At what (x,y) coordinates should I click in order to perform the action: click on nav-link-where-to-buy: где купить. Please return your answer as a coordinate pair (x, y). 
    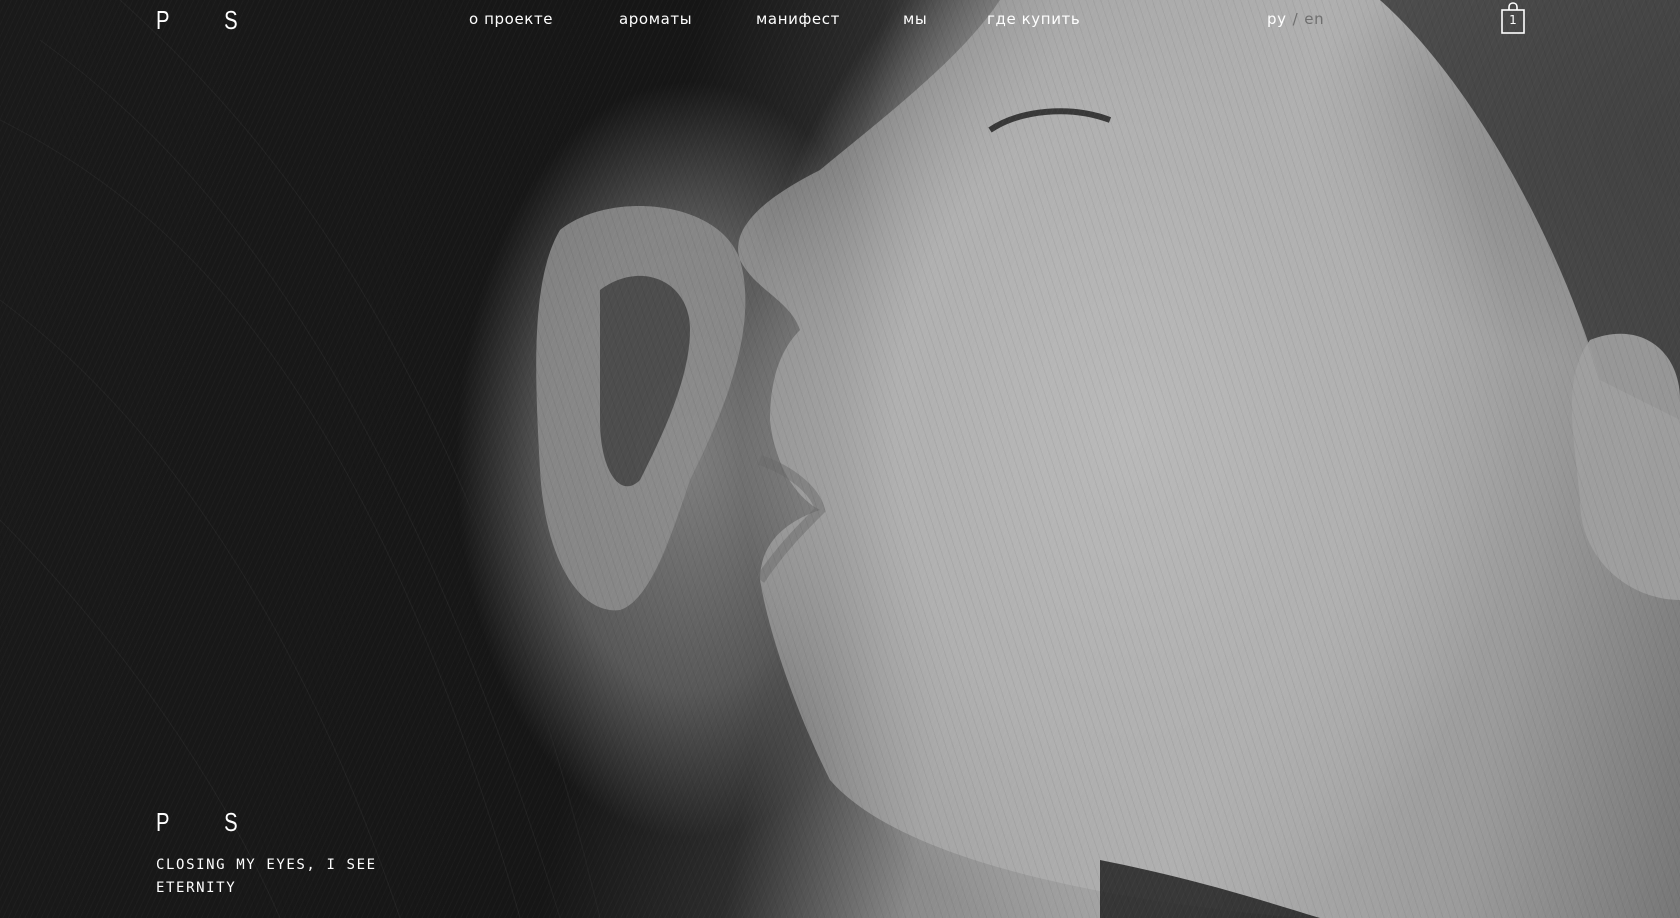
    Looking at the image, I should click on (1033, 19).